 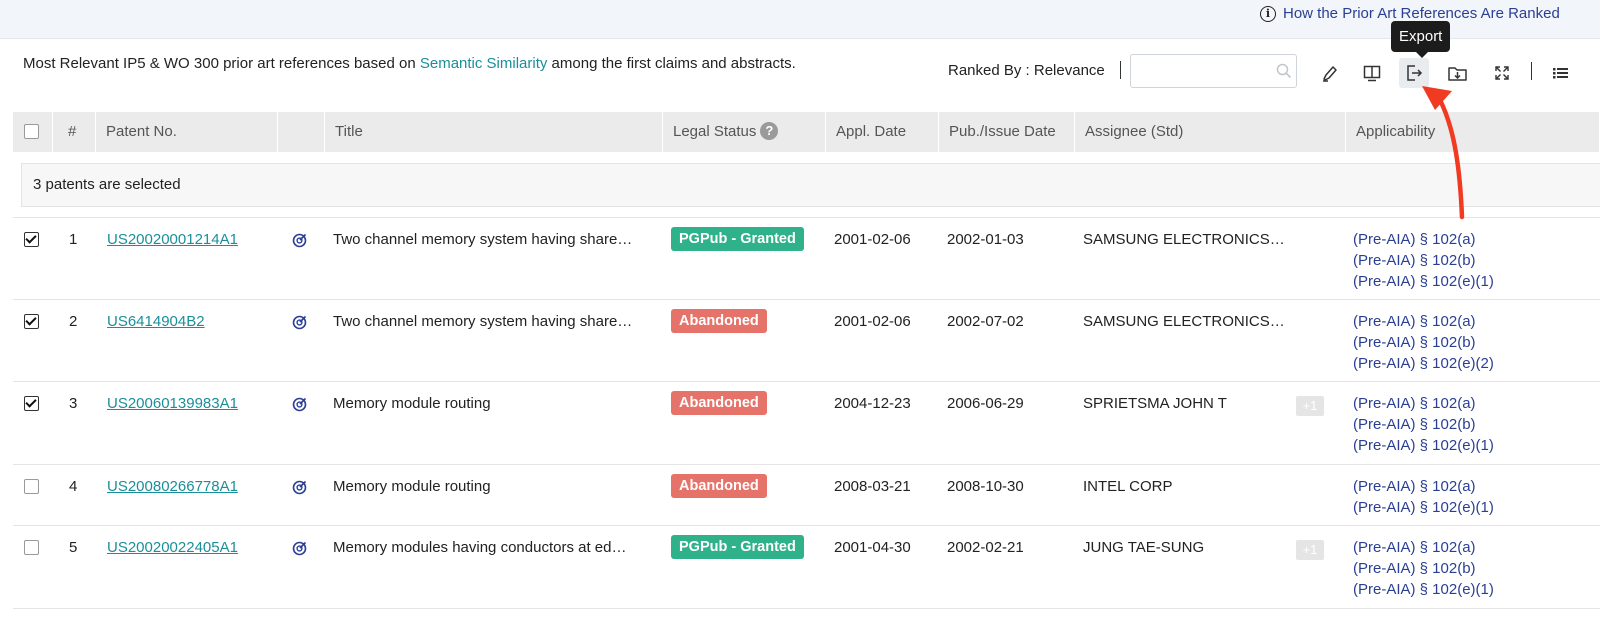 What do you see at coordinates (1284, 73) in the screenshot?
I see `search-icon` at bounding box center [1284, 73].